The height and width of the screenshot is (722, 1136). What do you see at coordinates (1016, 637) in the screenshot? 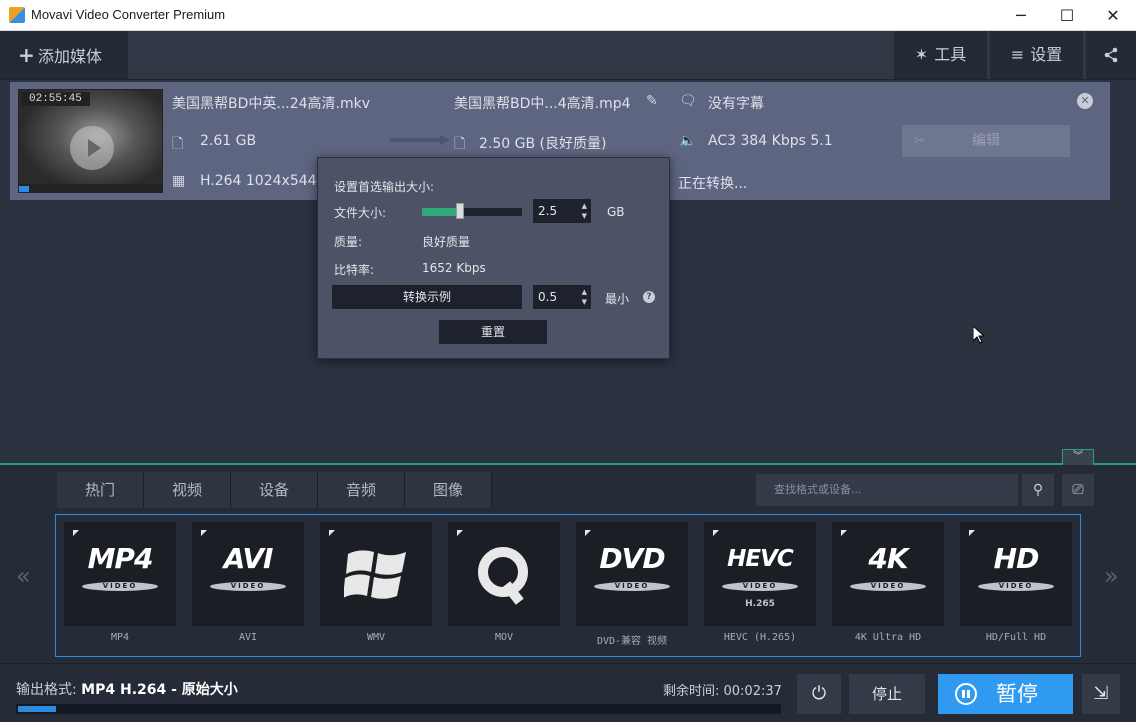
I see `format-label: HD/Full HD` at bounding box center [1016, 637].